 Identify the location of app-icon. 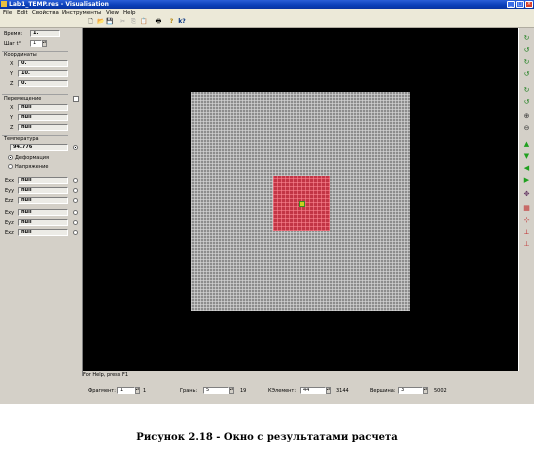
(4, 4).